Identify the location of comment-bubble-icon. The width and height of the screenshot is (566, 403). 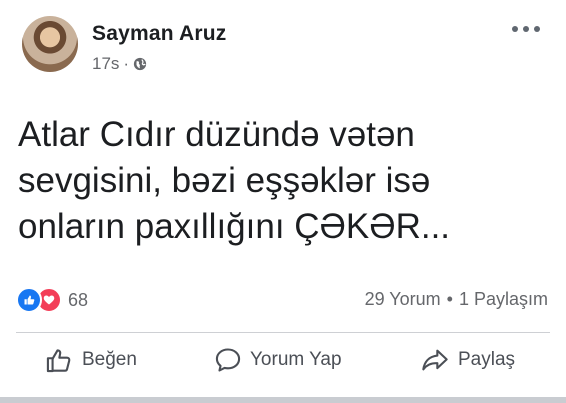
(228, 360).